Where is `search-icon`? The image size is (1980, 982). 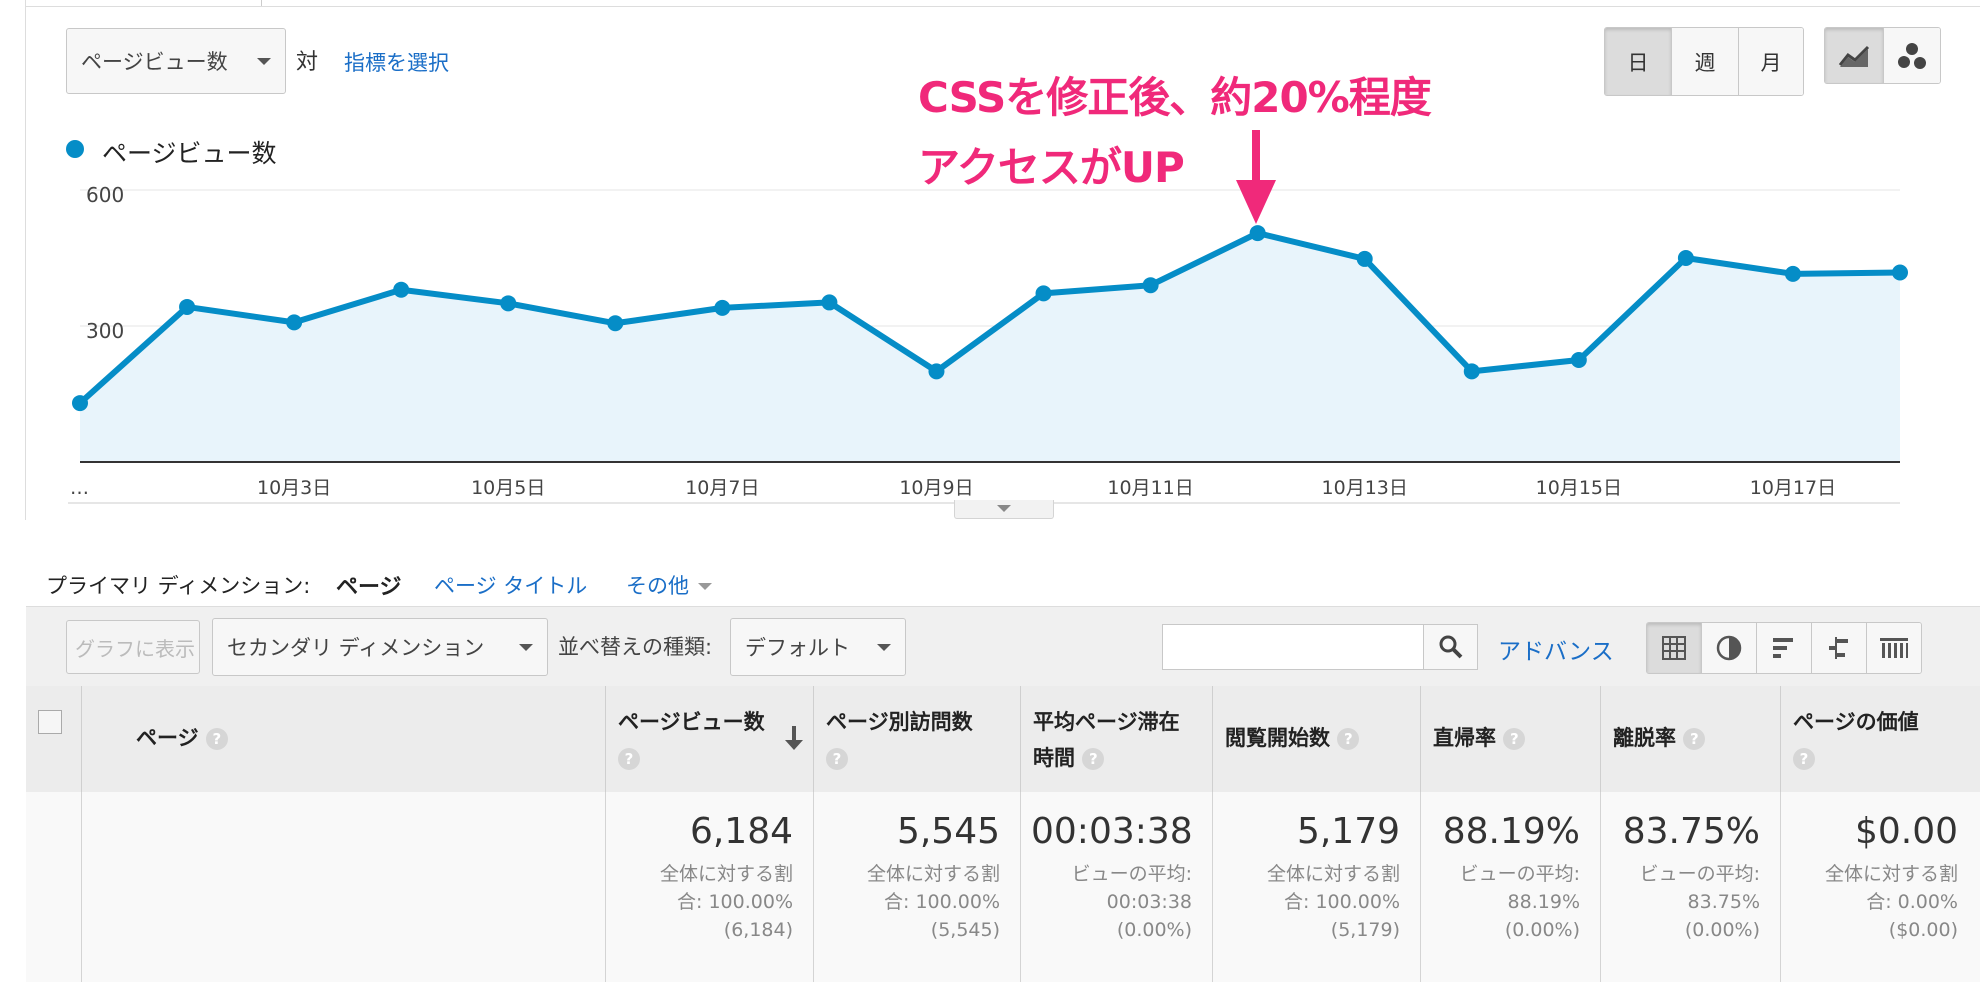 search-icon is located at coordinates (1450, 647).